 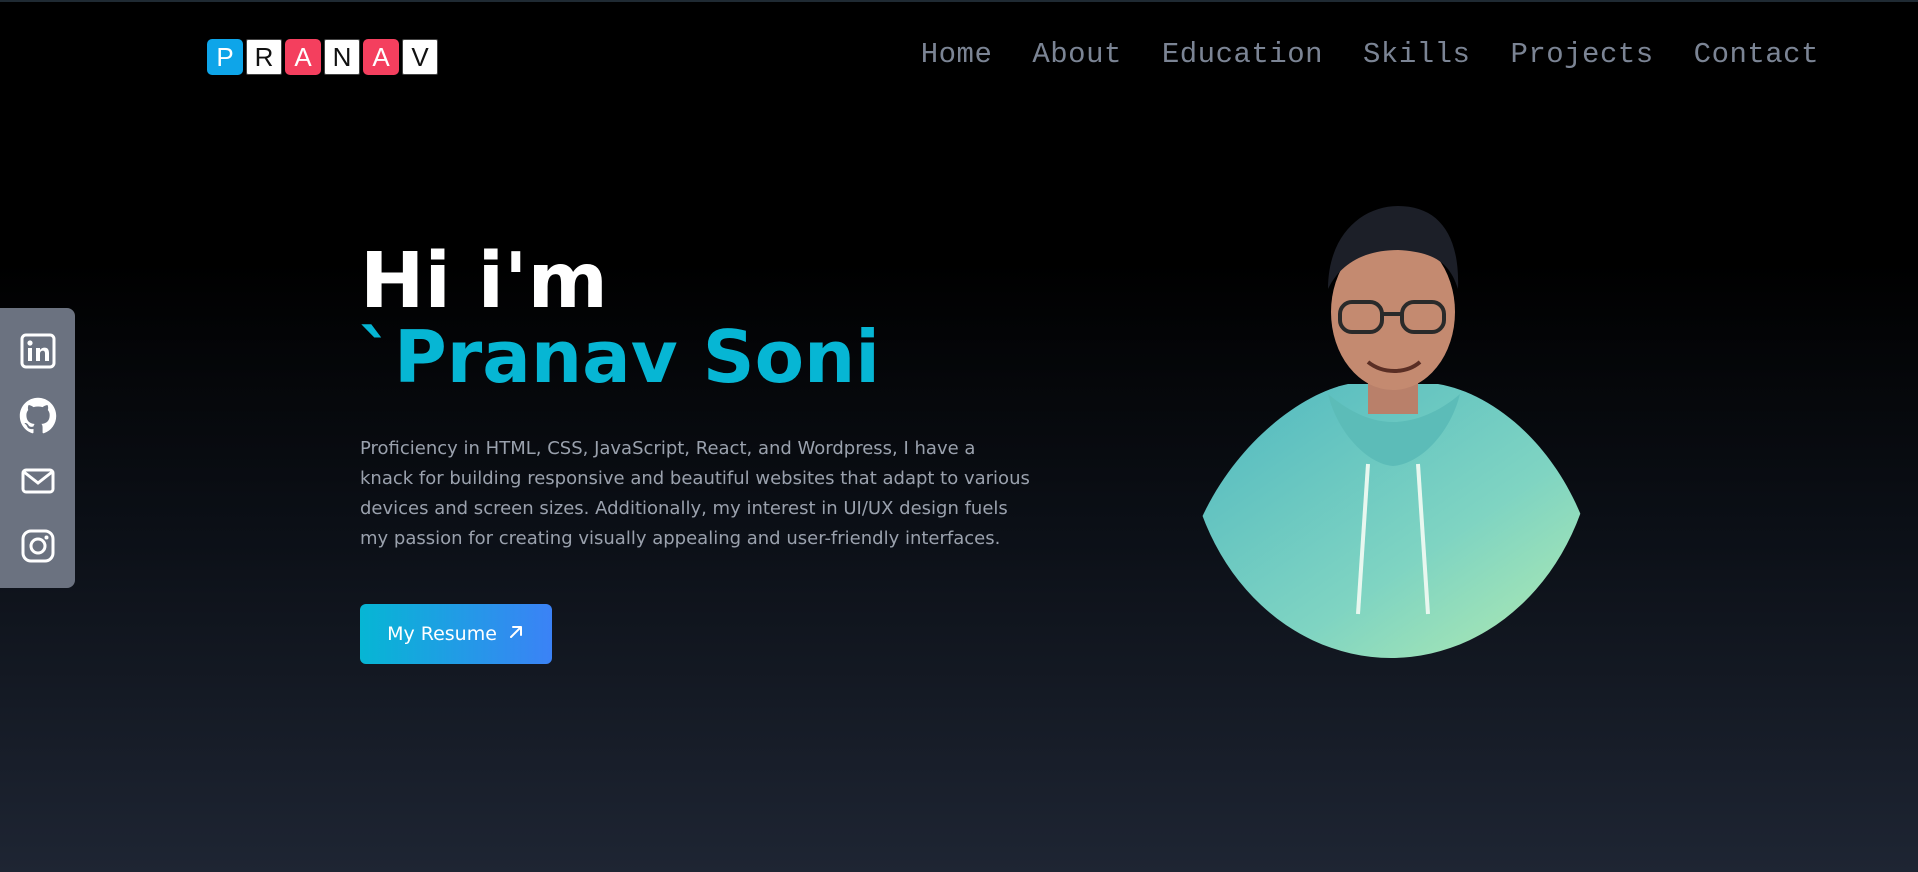 I want to click on logo-letter: N, so click(x=342, y=57).